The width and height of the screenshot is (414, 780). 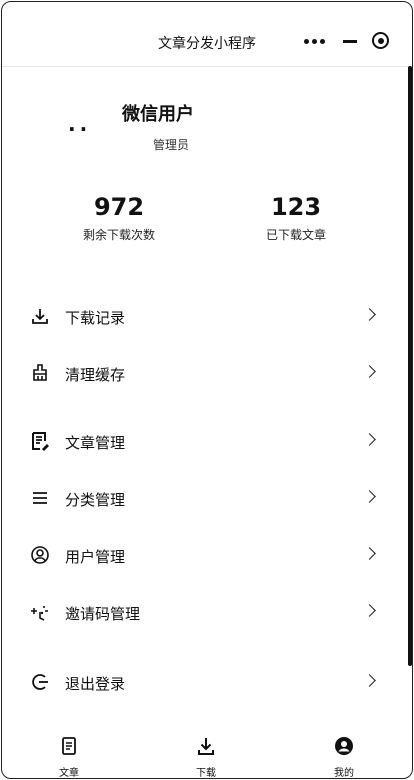 I want to click on menu-label: 清理缓存, so click(x=95, y=375).